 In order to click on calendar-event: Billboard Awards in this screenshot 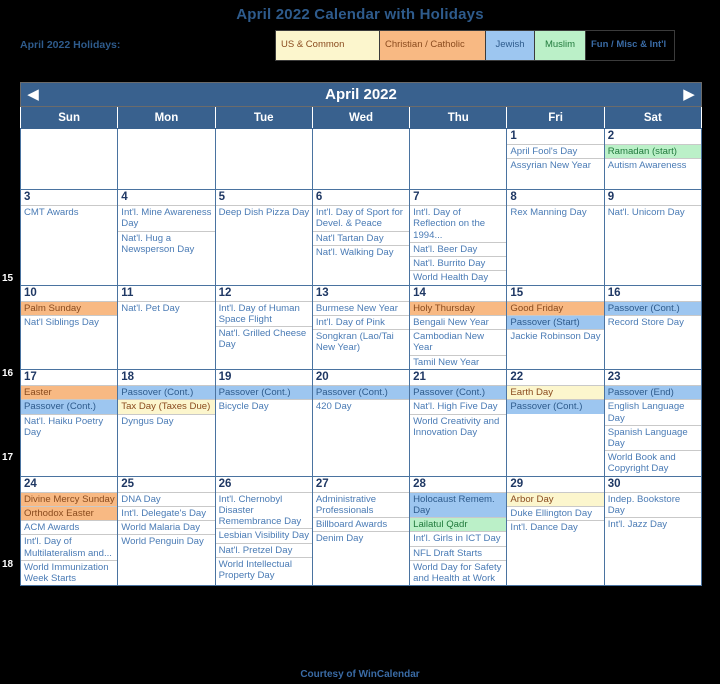, I will do `click(361, 524)`.